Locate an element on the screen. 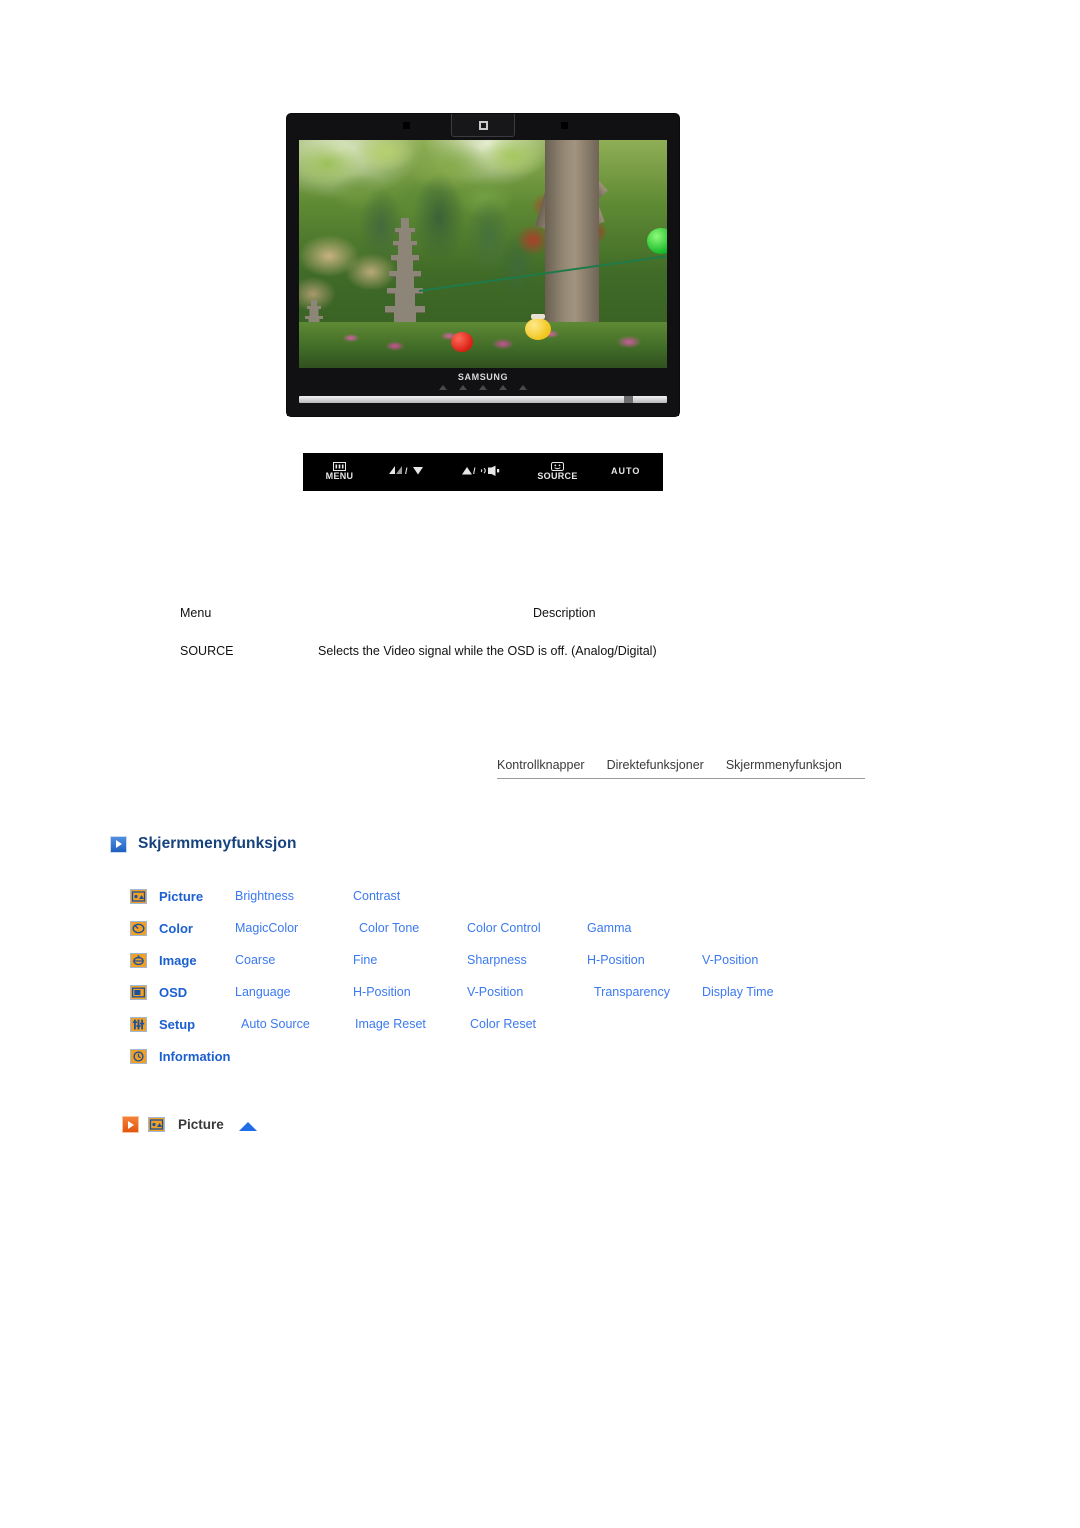 This screenshot has width=1080, height=1528. tab-kontrollknapper: Kontrollknapper is located at coordinates (541, 765).